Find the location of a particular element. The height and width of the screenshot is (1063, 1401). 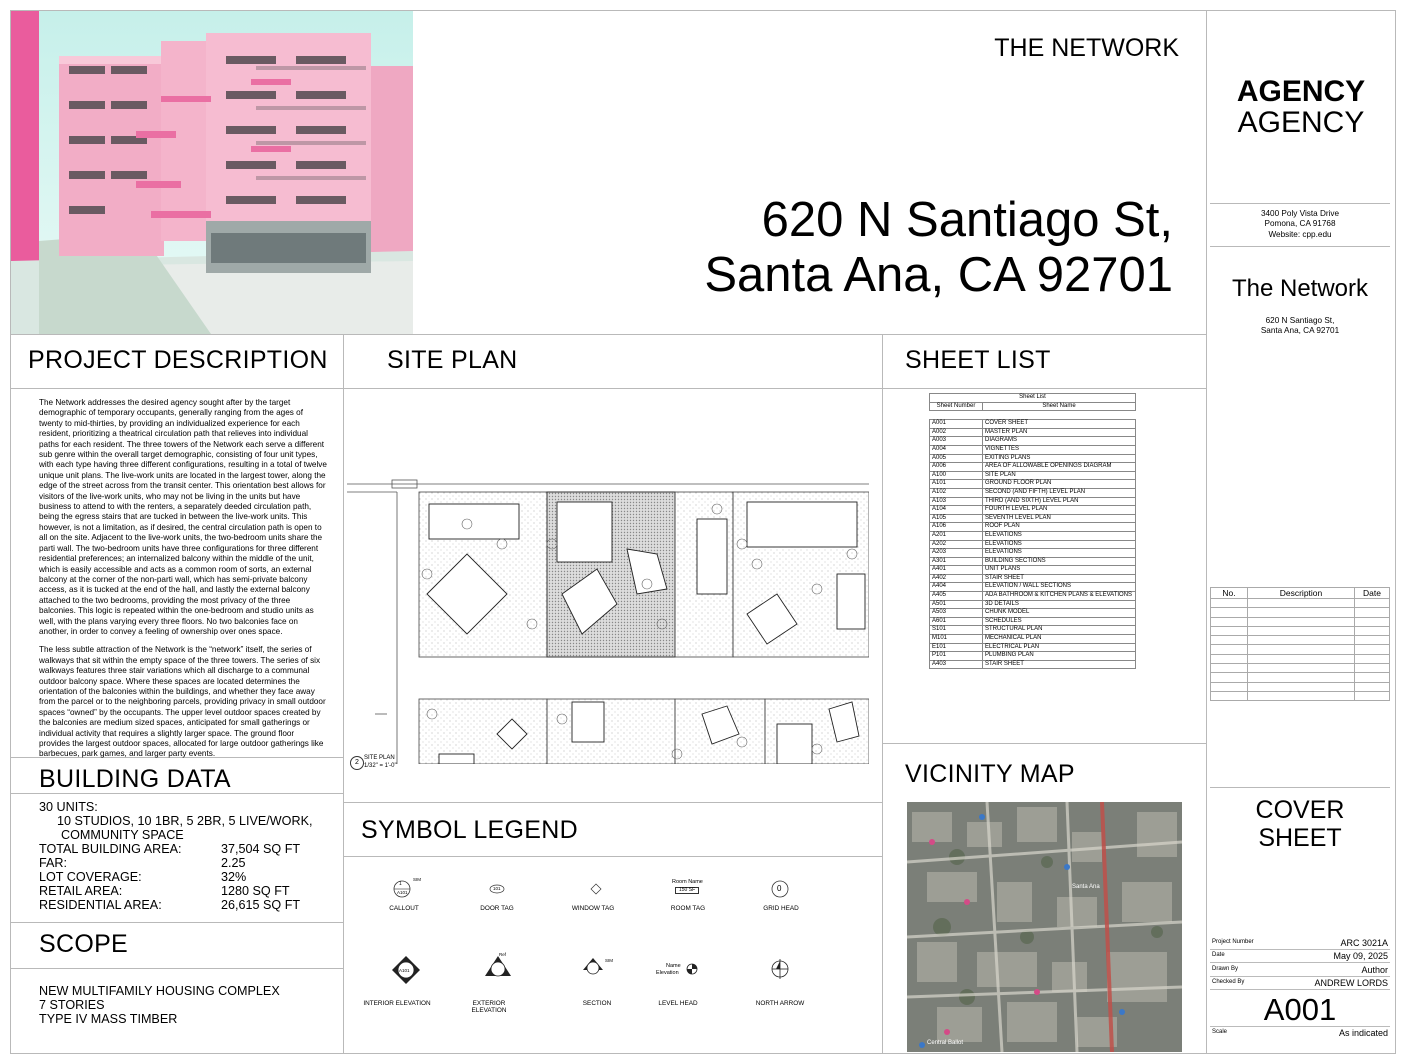

callout-ref: A101 is located at coordinates (402, 892).